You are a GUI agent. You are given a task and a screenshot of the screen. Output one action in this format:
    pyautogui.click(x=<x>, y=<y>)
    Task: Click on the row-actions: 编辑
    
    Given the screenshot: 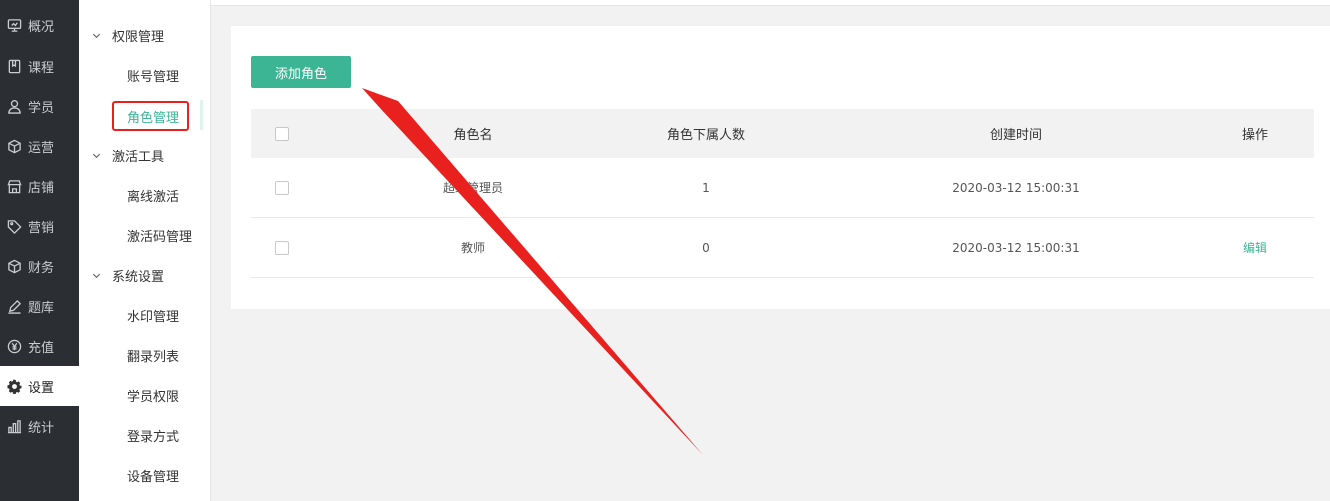 What is the action you would take?
    pyautogui.click(x=1255, y=247)
    